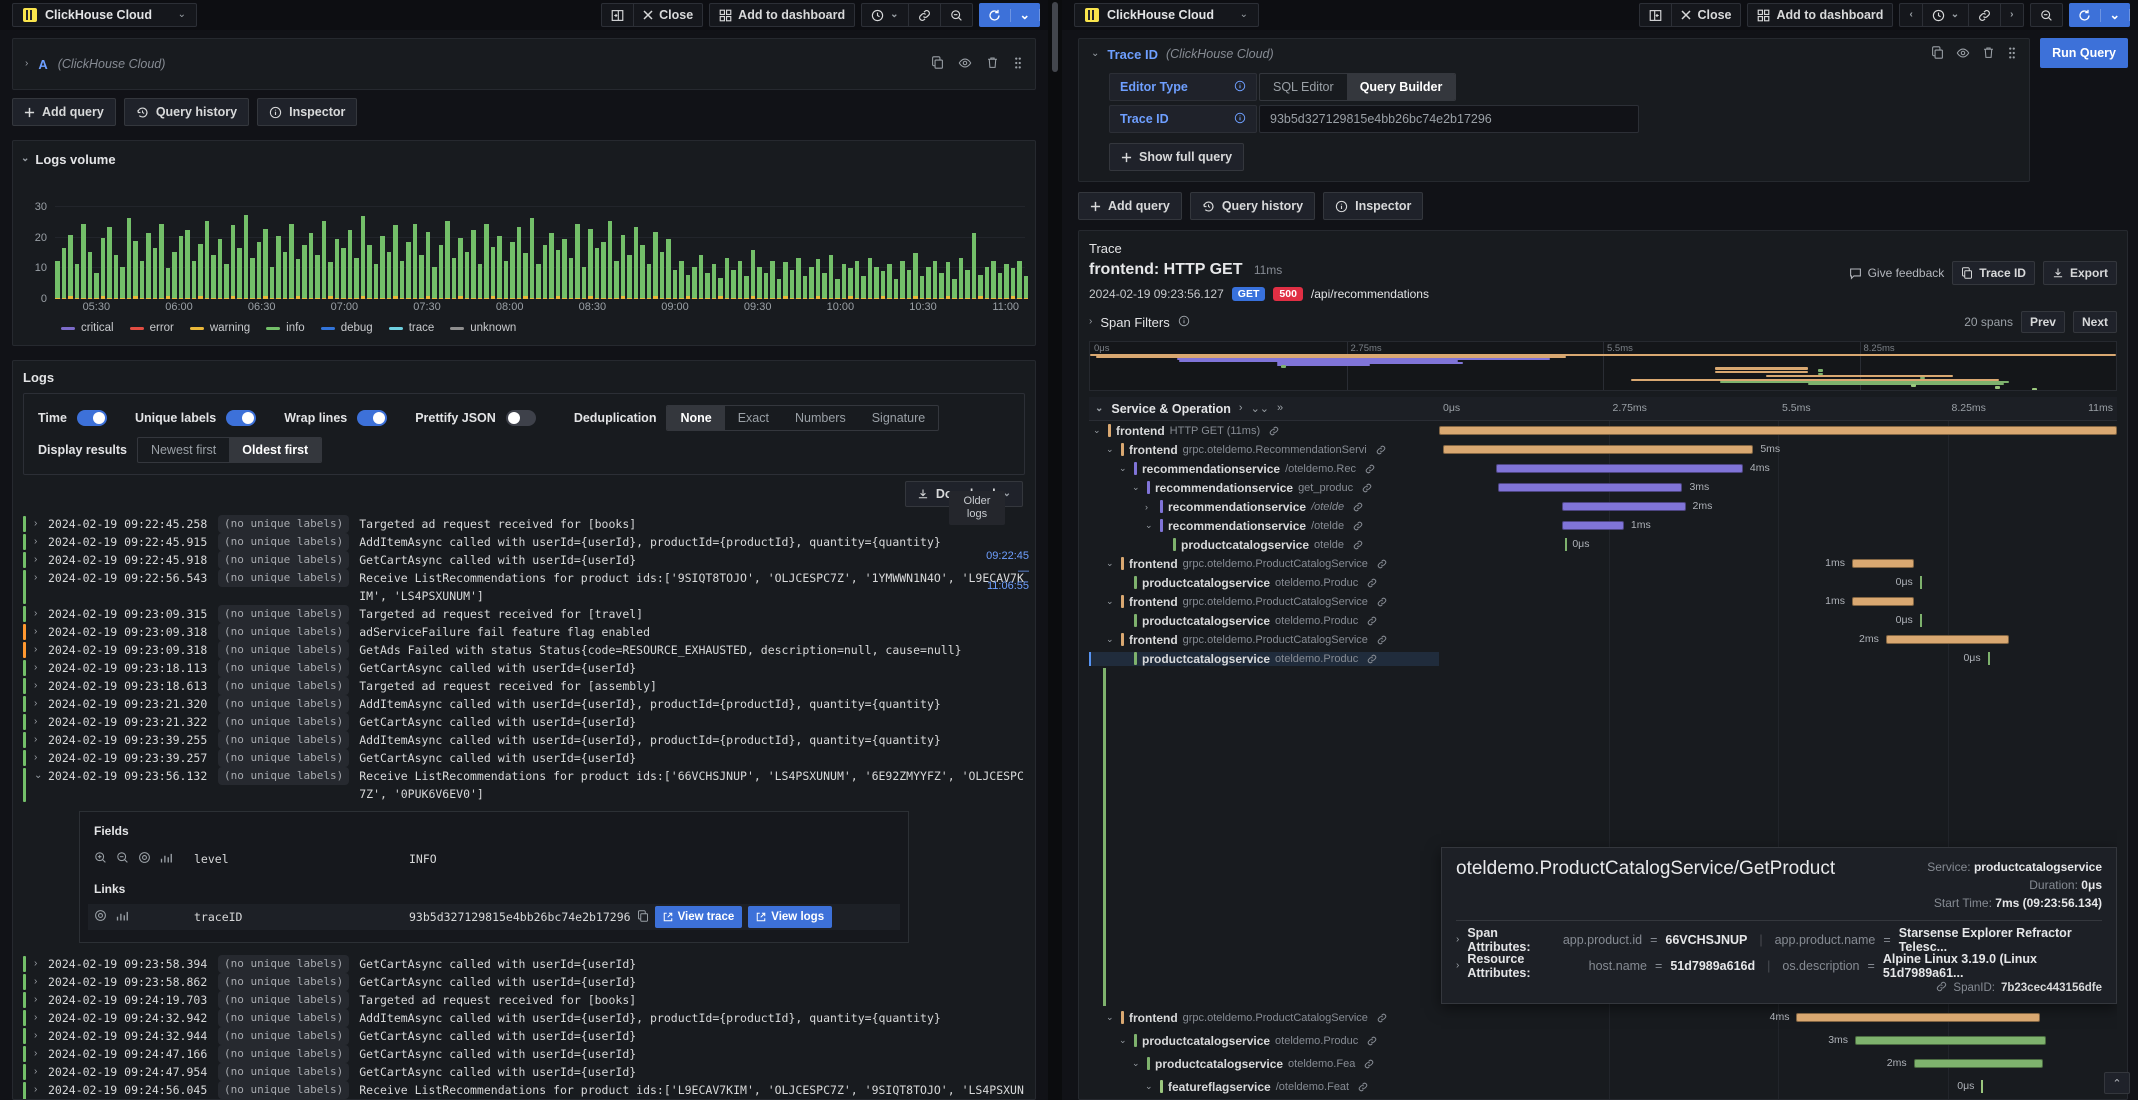 This screenshot has width=2138, height=1100. What do you see at coordinates (1778, 430) in the screenshot?
I see `span-timeline` at bounding box center [1778, 430].